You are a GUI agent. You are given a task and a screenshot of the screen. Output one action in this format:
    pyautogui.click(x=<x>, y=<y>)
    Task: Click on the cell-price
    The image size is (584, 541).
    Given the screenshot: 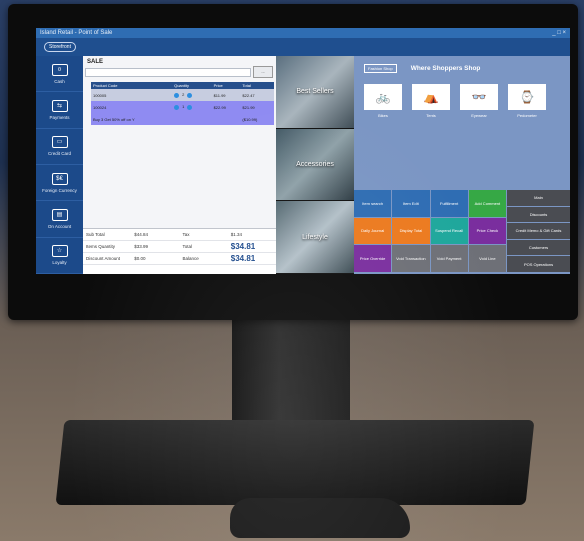 What is the action you would take?
    pyautogui.click(x=226, y=119)
    